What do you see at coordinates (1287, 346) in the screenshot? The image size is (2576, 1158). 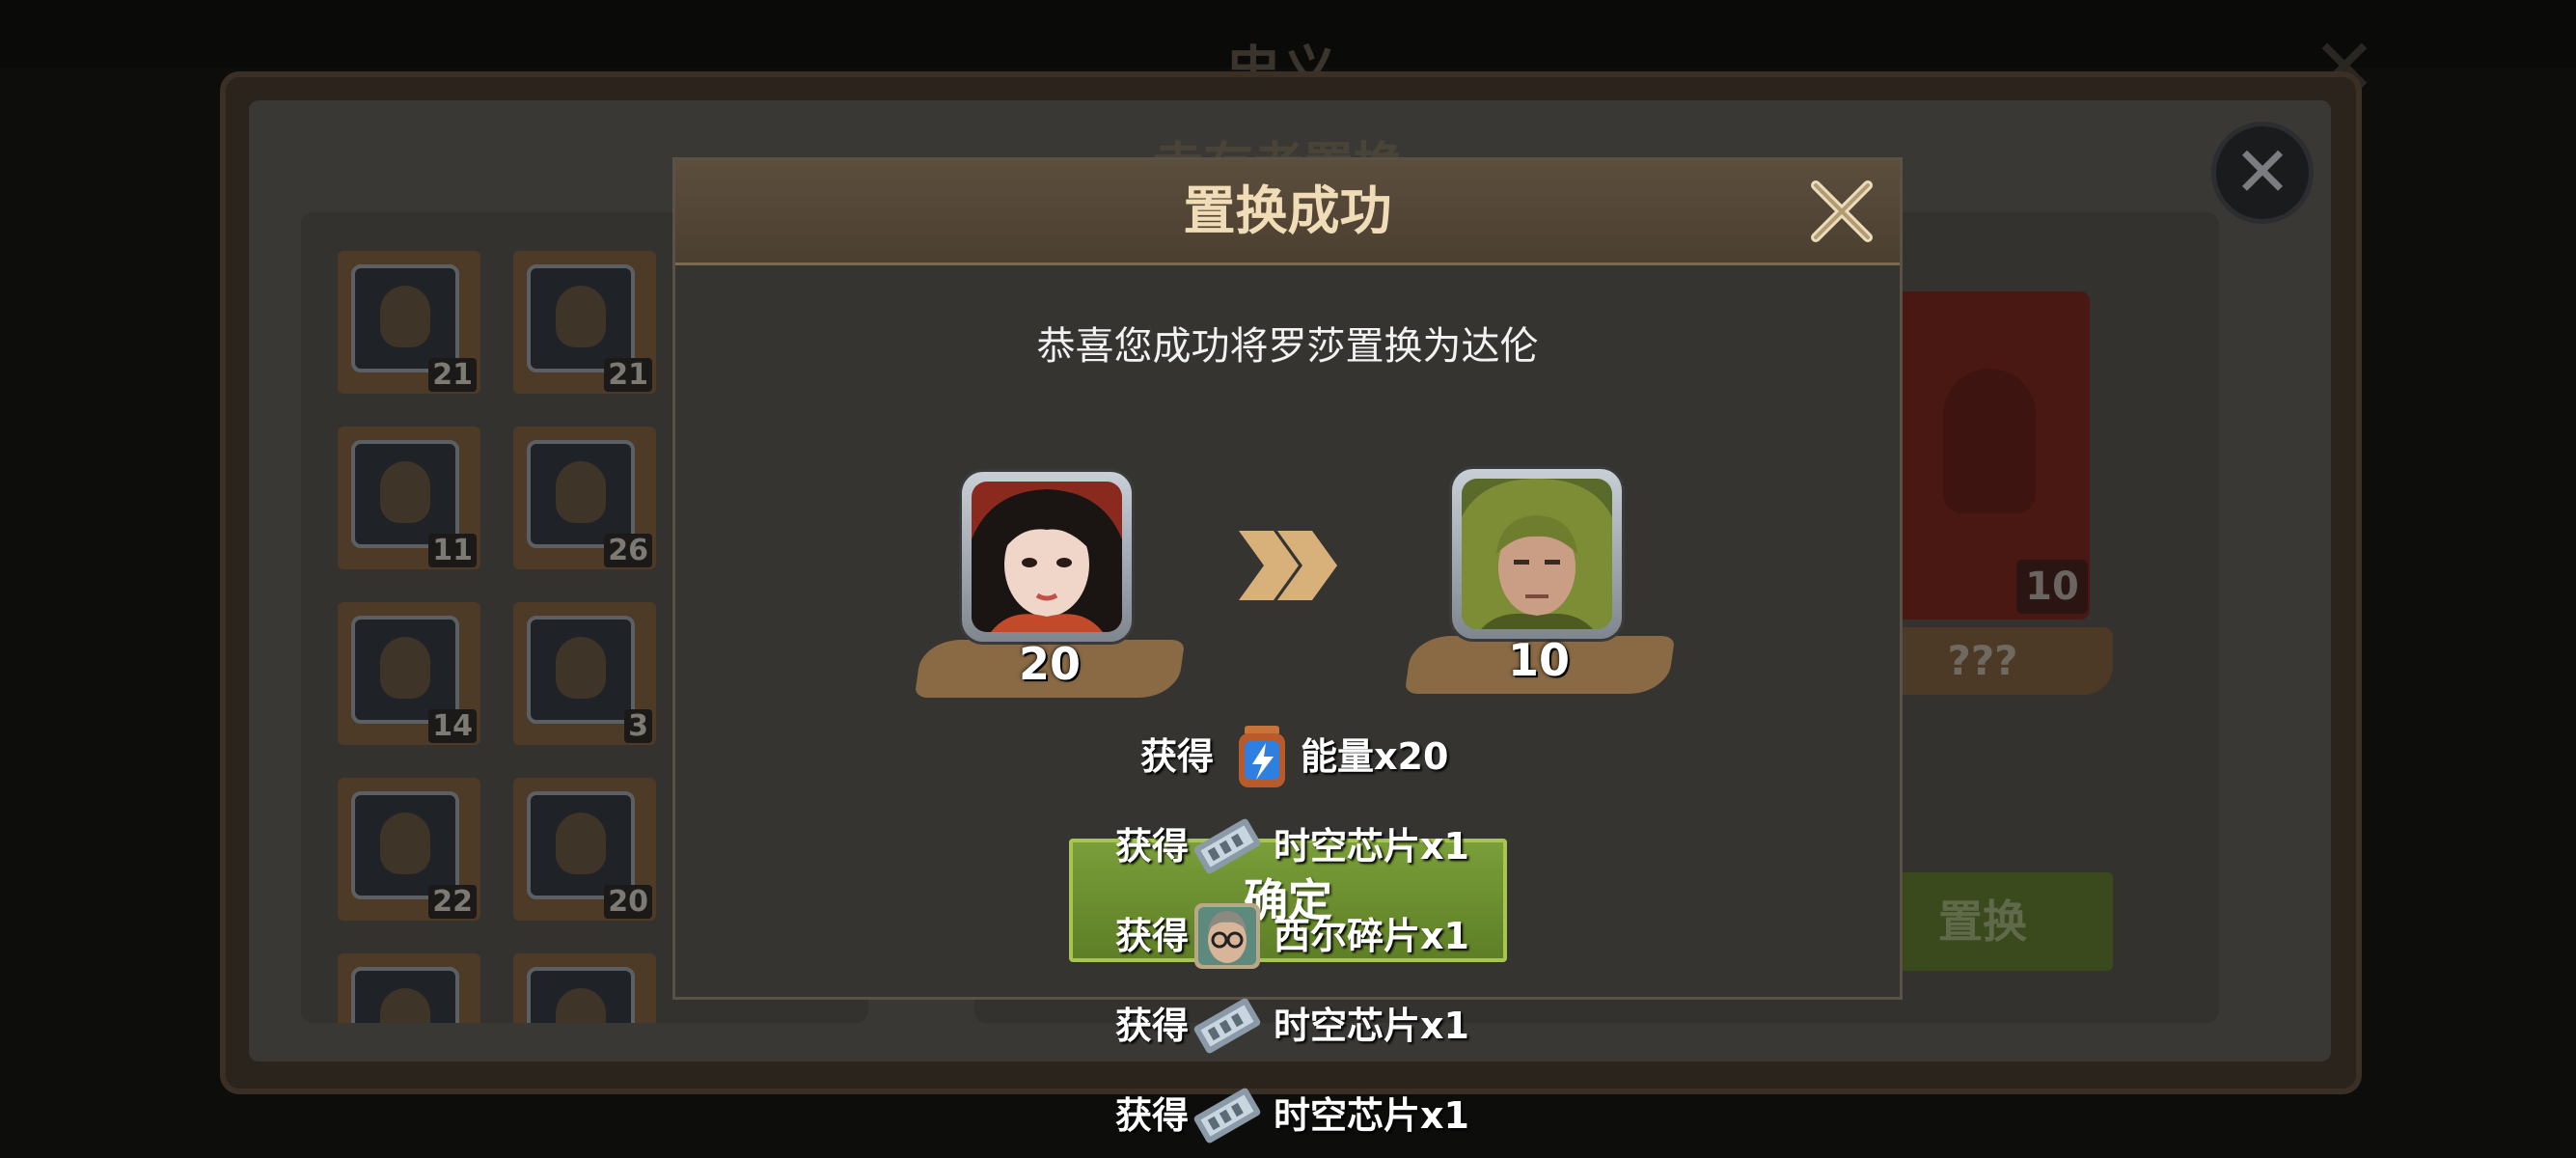 I see `success-message: 恭喜您成功将罗莎置换为达伦` at bounding box center [1287, 346].